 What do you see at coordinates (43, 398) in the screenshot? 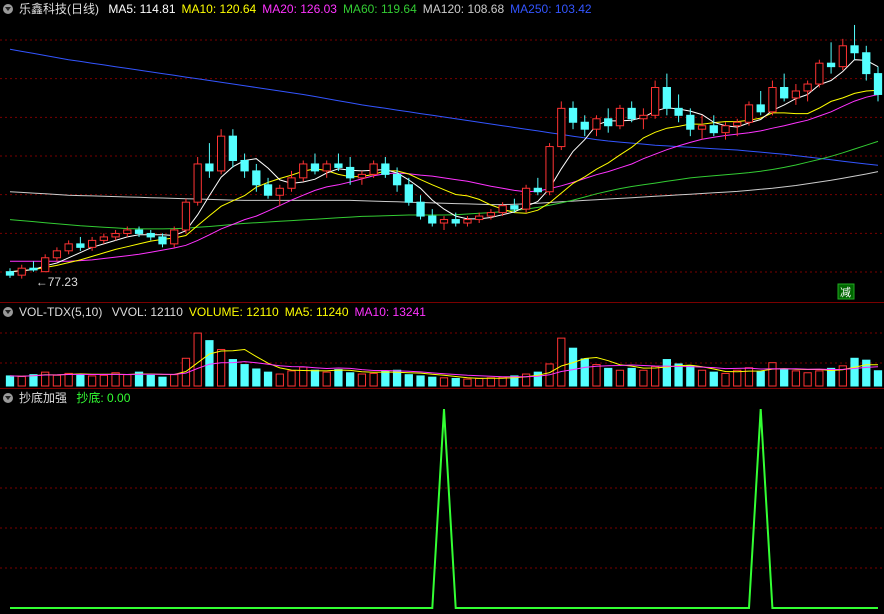
I see `indicator-title: 抄底加强` at bounding box center [43, 398].